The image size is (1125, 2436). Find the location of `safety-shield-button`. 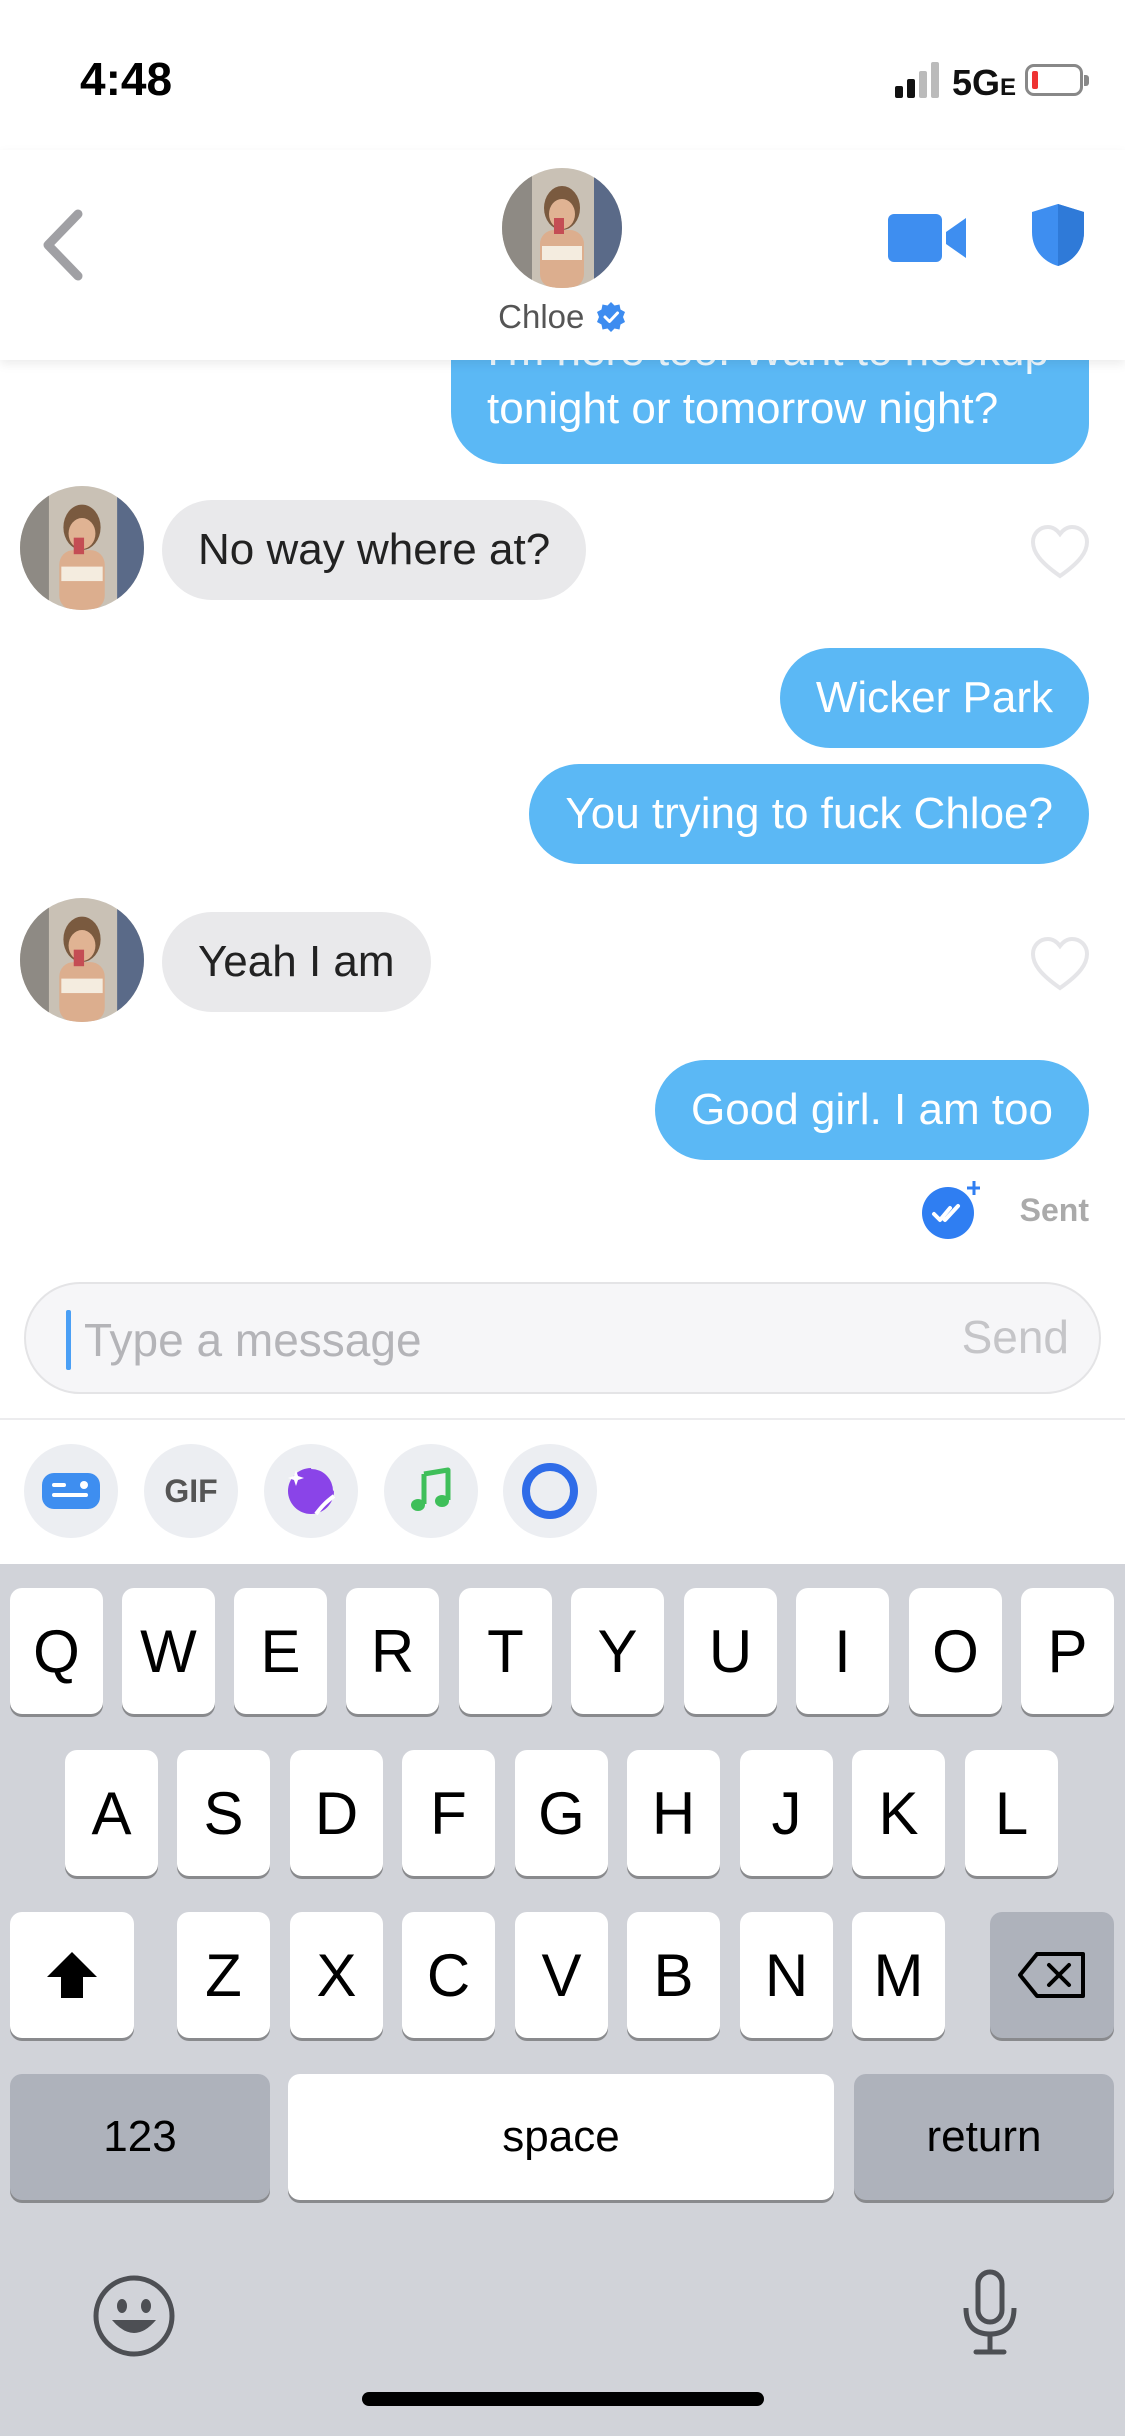

safety-shield-button is located at coordinates (1058, 235).